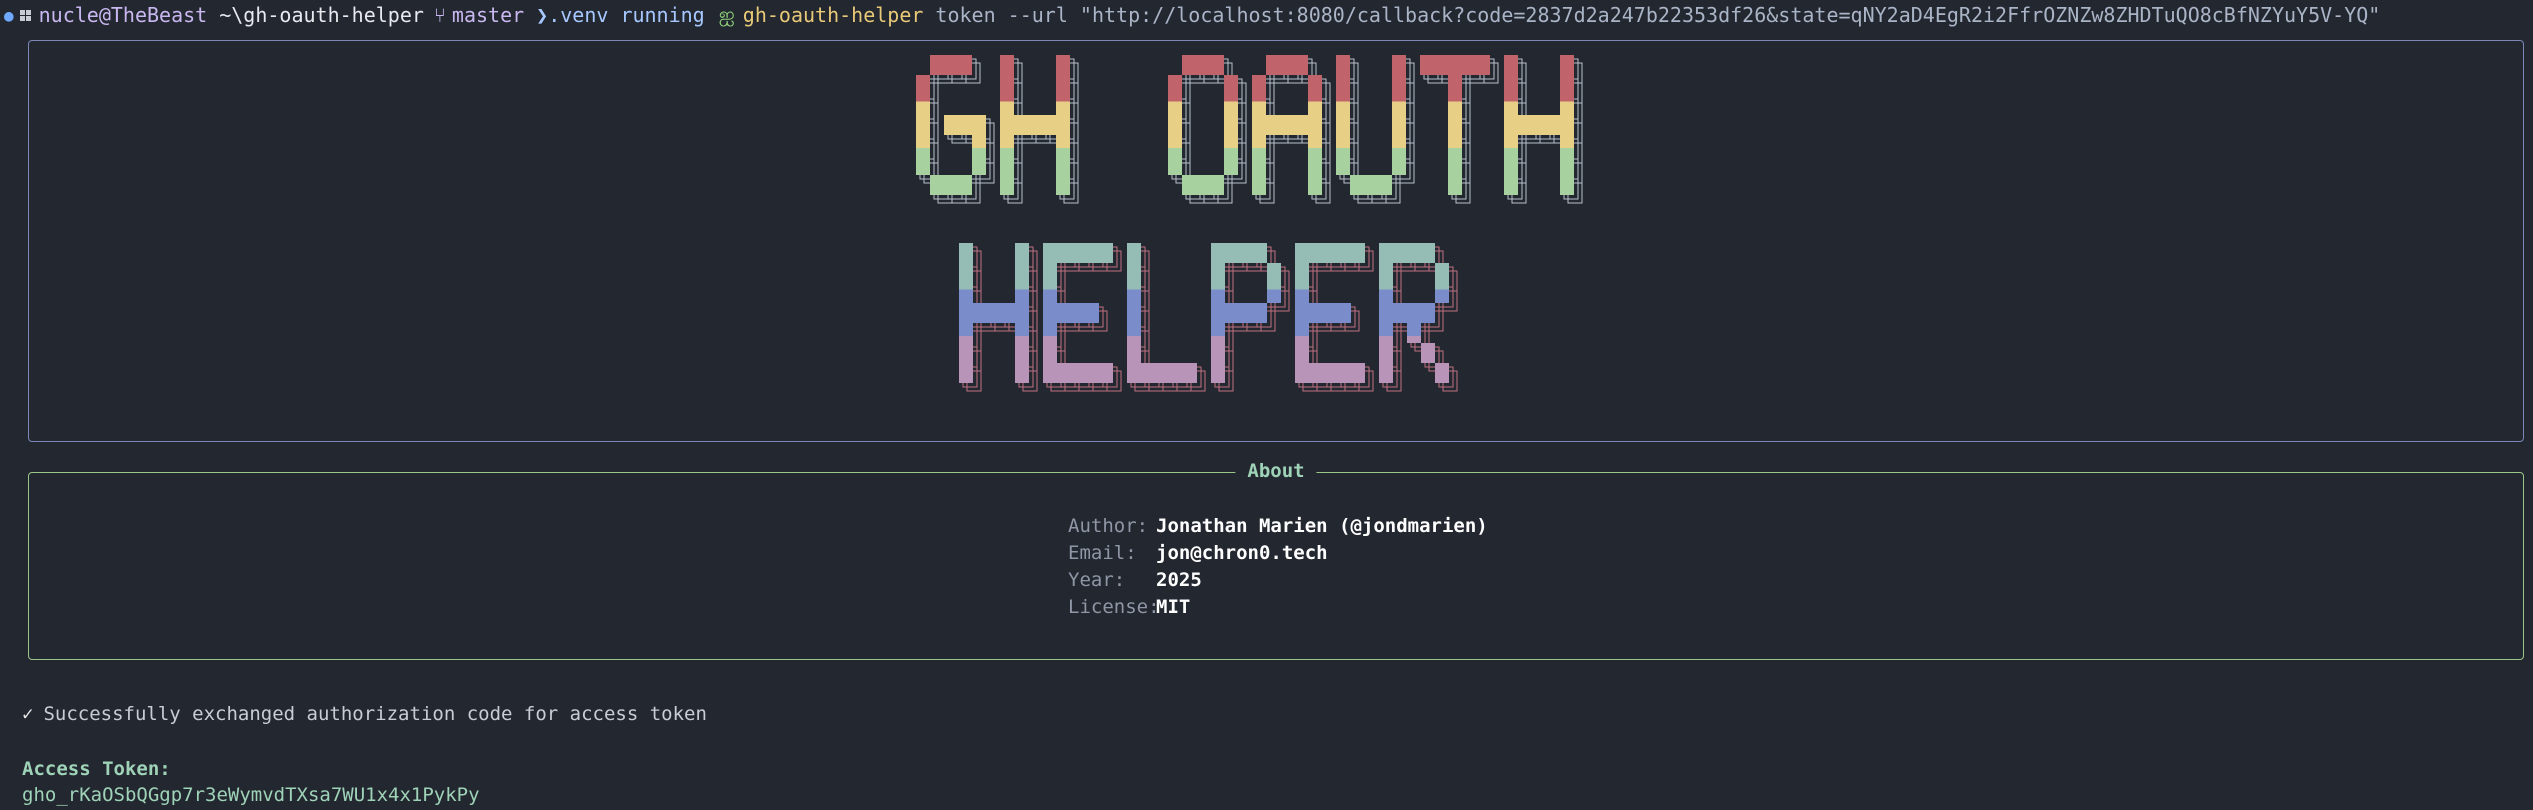 Image resolution: width=2533 pixels, height=810 pixels. I want to click on prompt-branch: master, so click(488, 15).